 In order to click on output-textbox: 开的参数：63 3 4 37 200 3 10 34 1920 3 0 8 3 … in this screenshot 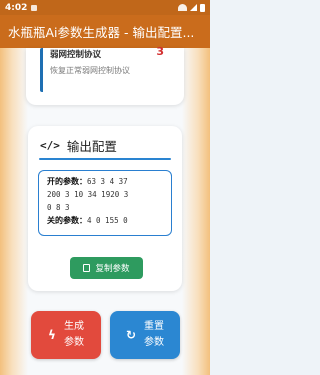, I will do `click(105, 203)`.